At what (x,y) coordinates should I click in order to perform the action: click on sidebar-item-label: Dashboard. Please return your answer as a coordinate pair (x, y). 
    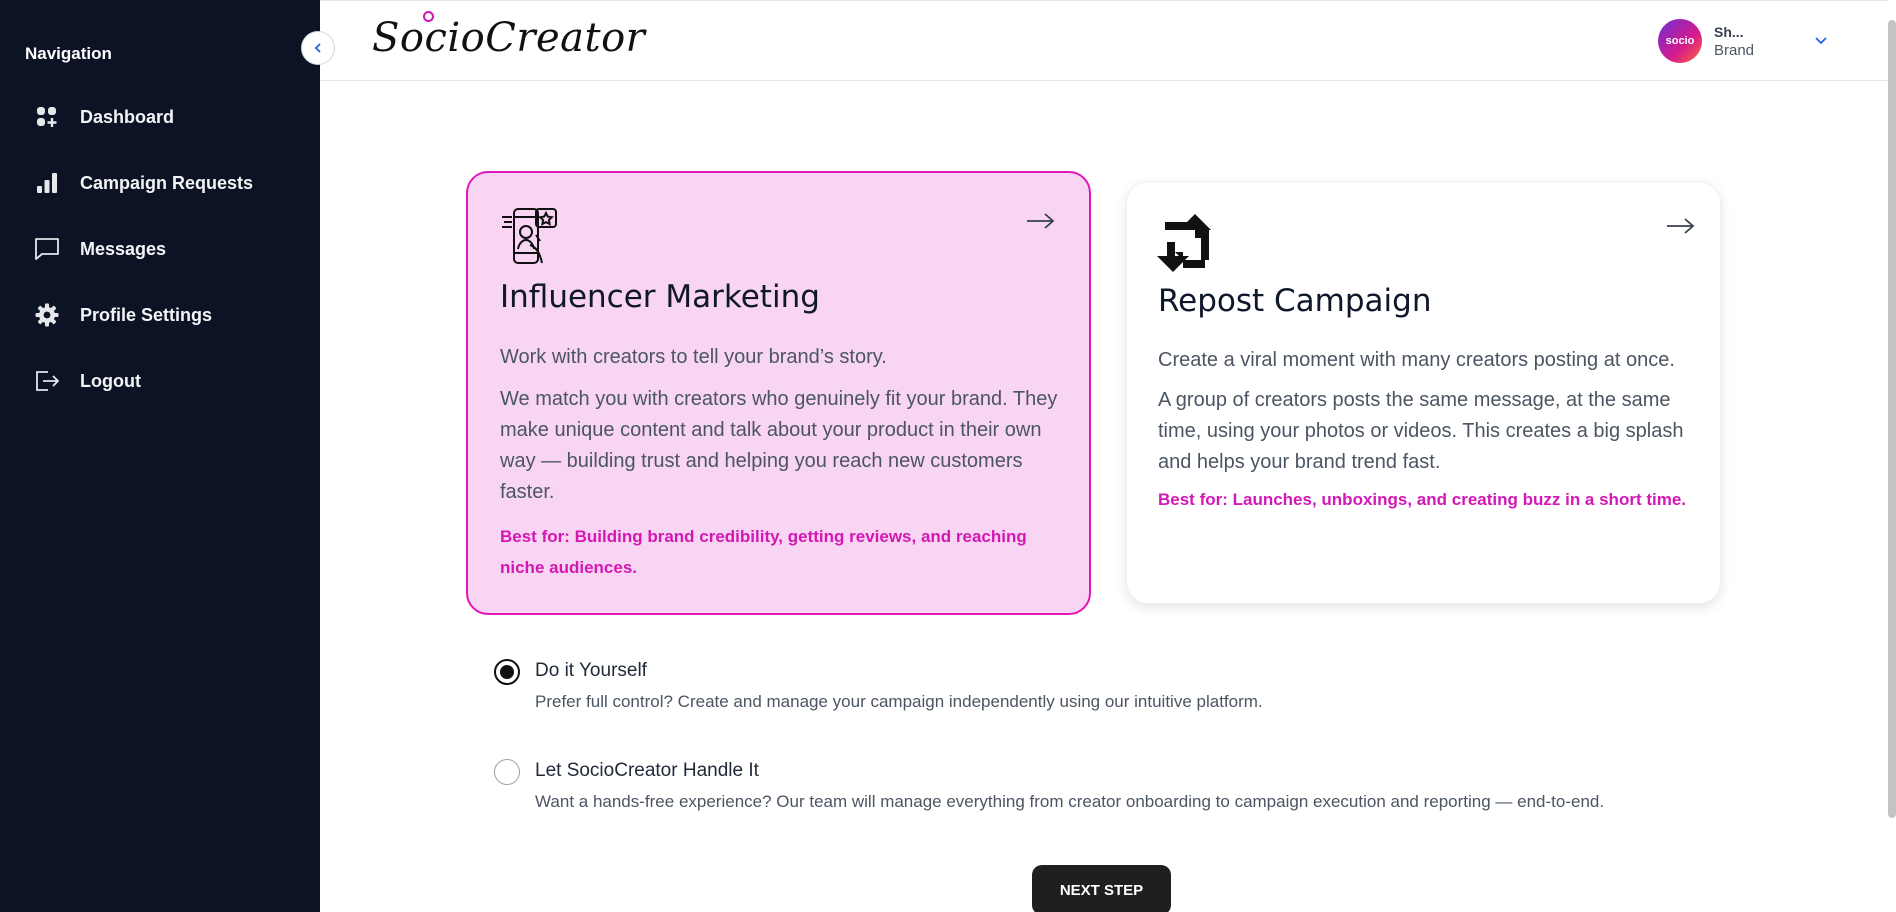
    Looking at the image, I should click on (127, 116).